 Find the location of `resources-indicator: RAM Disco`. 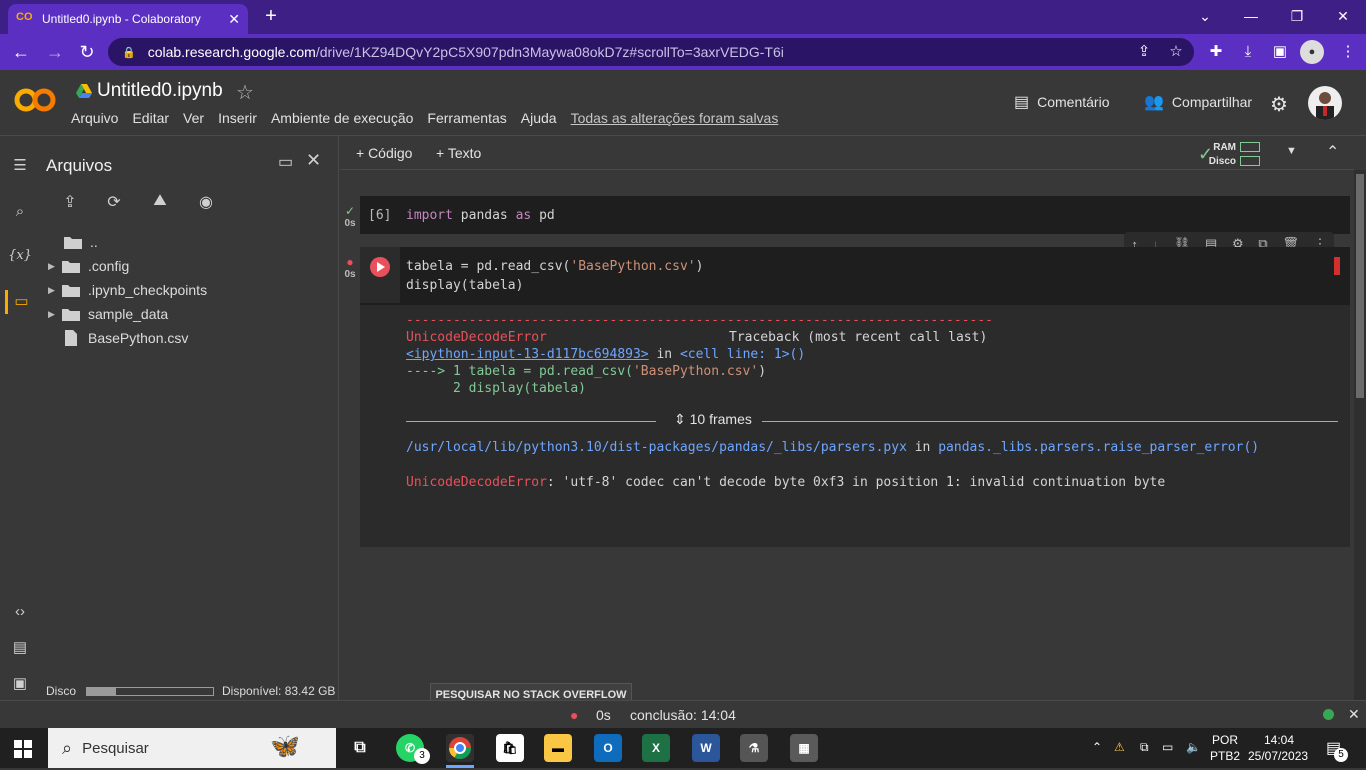

resources-indicator: RAM Disco is located at coordinates (1230, 154).